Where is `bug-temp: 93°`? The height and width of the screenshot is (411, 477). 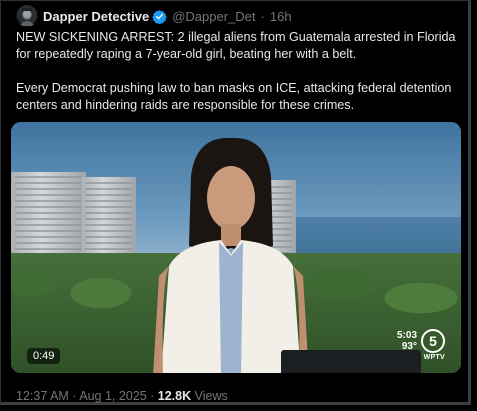
bug-temp: 93° is located at coordinates (409, 346).